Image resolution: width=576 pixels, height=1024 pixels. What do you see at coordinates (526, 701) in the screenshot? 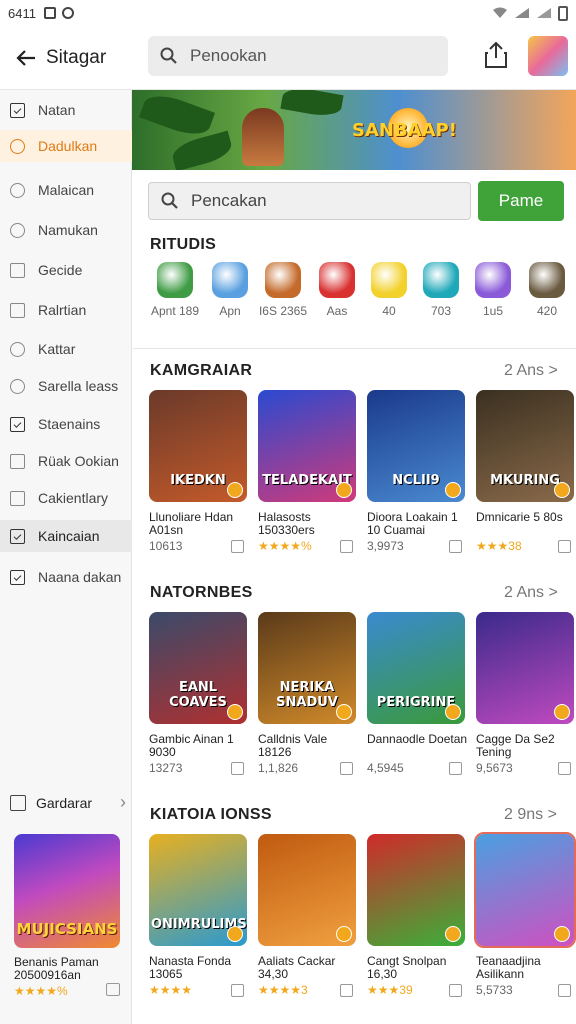
I see `game-card: Cagge Da Se2 Tening 9,5673` at bounding box center [526, 701].